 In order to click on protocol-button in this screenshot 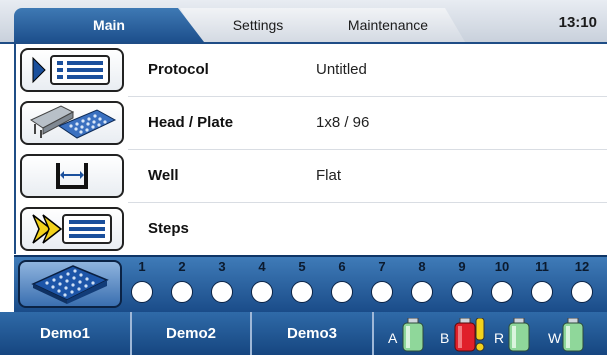, I will do `click(72, 70)`.